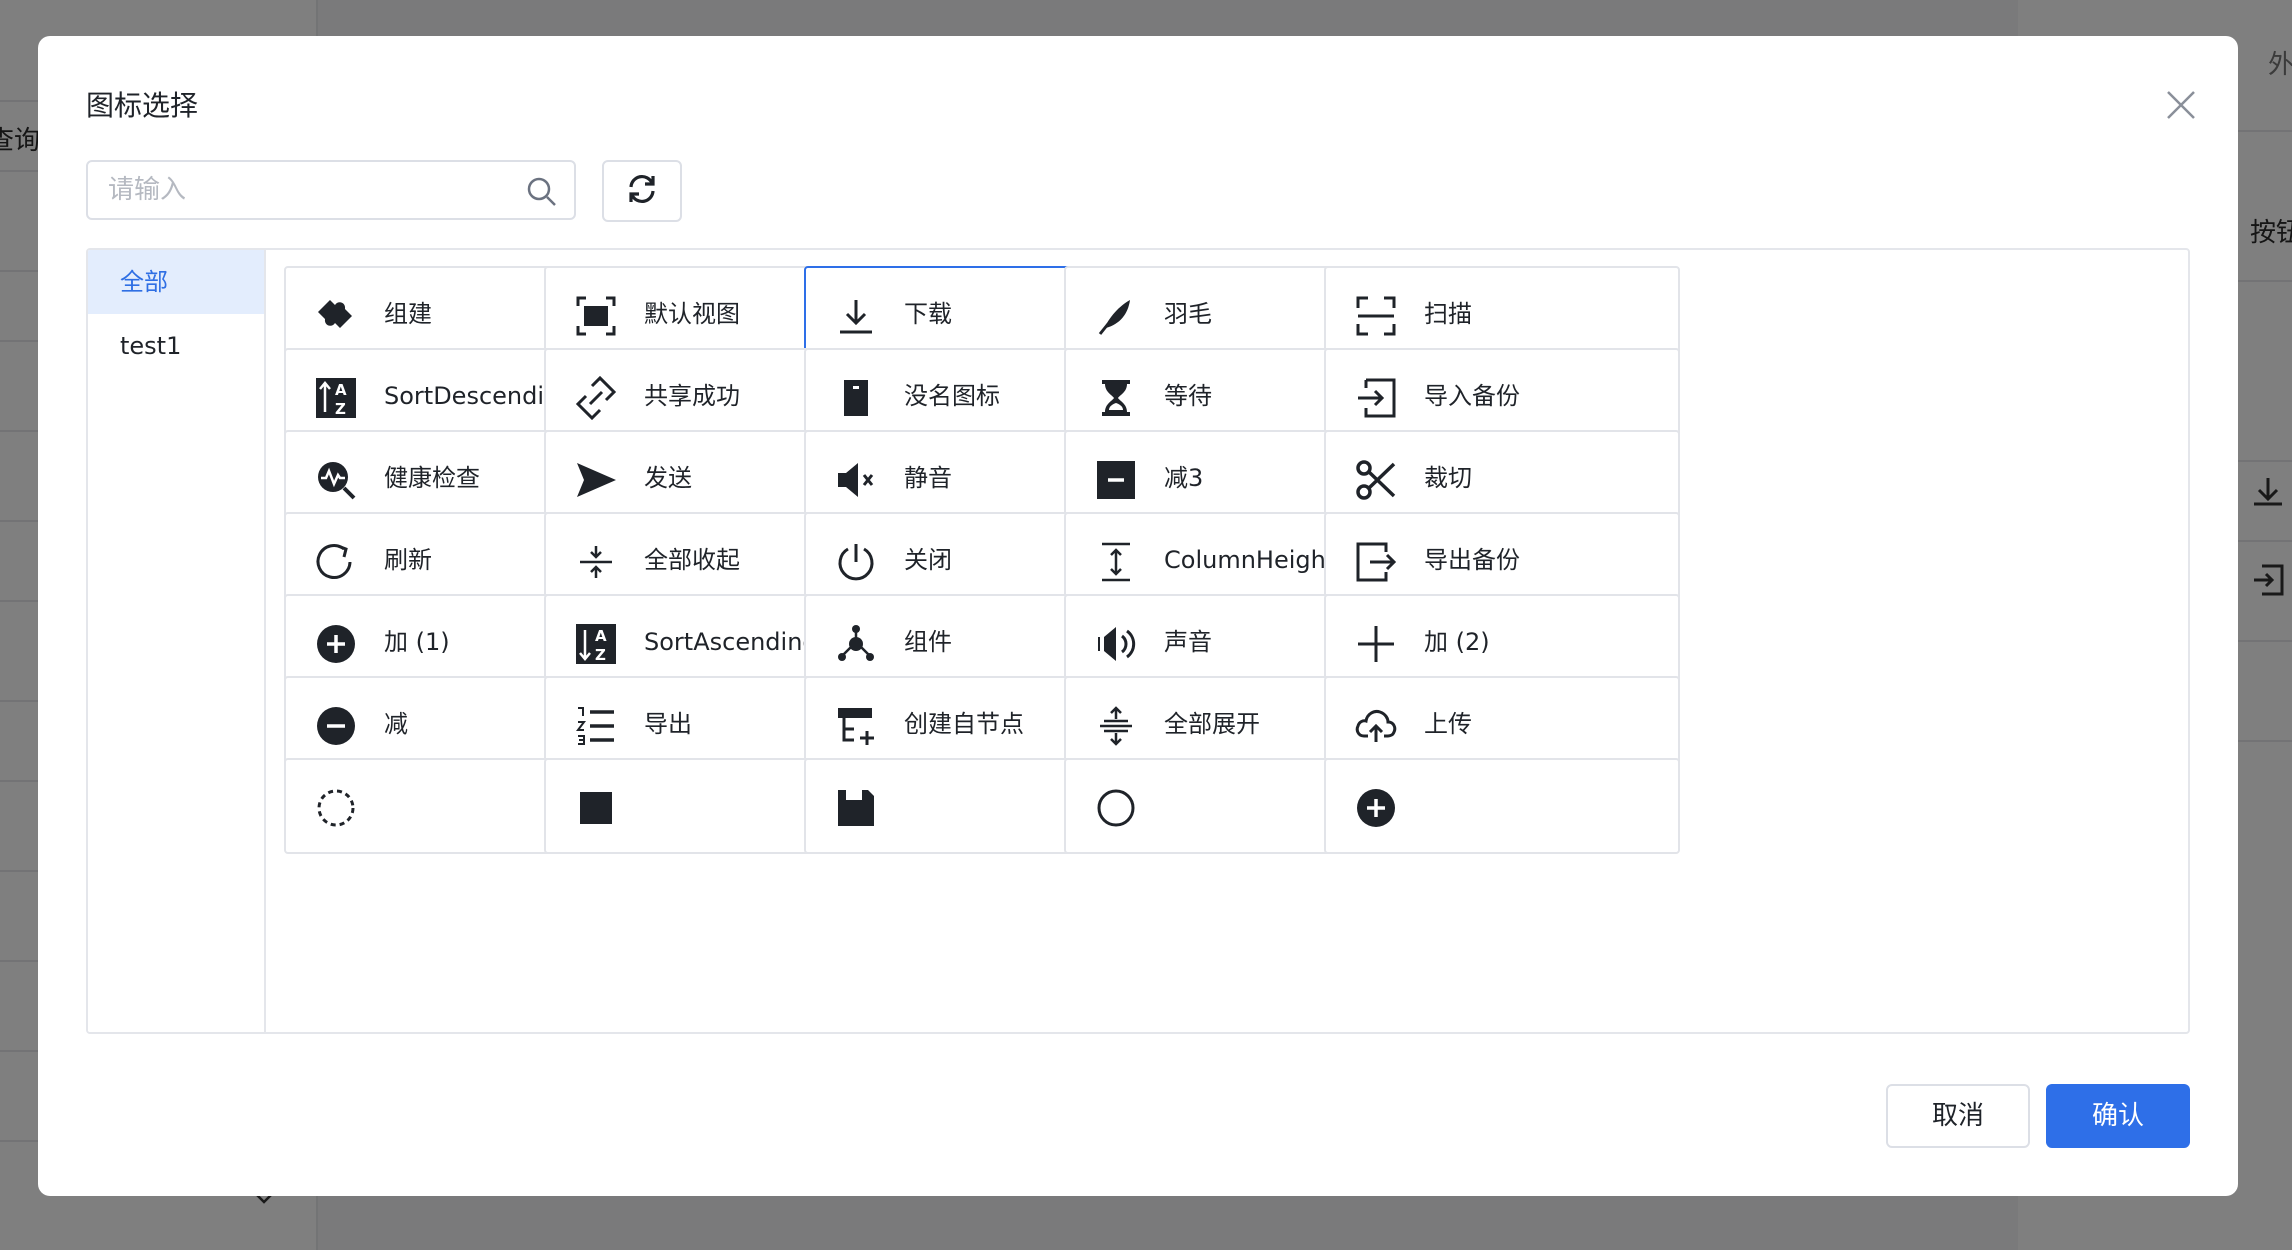  I want to click on category-item-test1: test1, so click(176, 346).